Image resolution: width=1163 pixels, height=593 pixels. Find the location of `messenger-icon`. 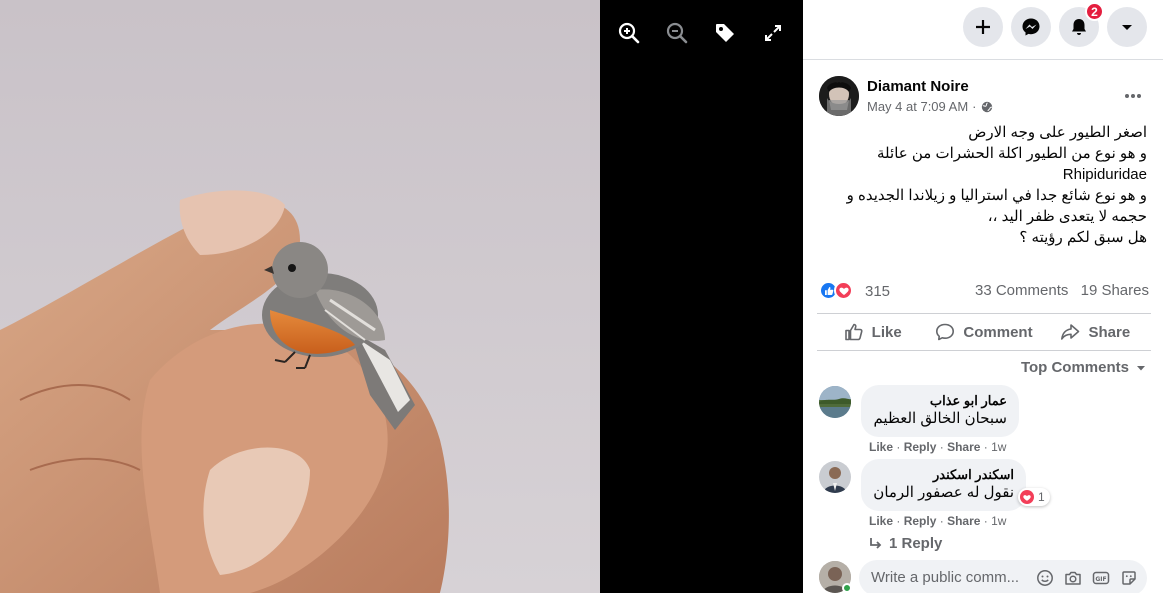

messenger-icon is located at coordinates (1031, 27).